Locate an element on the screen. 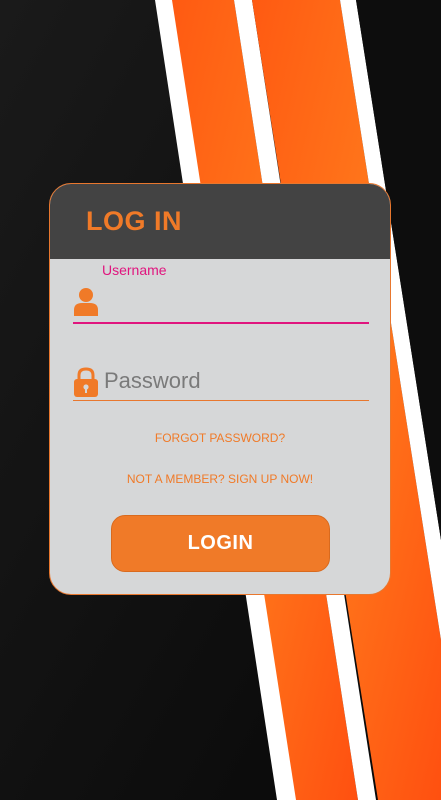 This screenshot has height=800, width=441. forgot-password-link: FORGOT PASSWORD? is located at coordinates (220, 438).